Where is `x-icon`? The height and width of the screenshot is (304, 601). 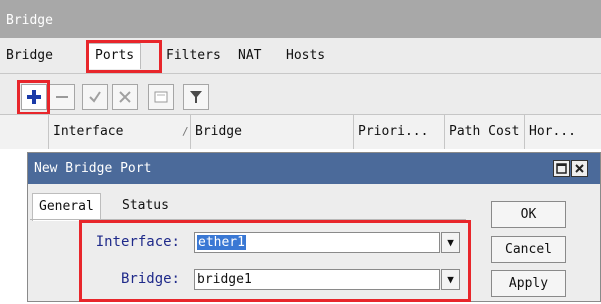 x-icon is located at coordinates (125, 97).